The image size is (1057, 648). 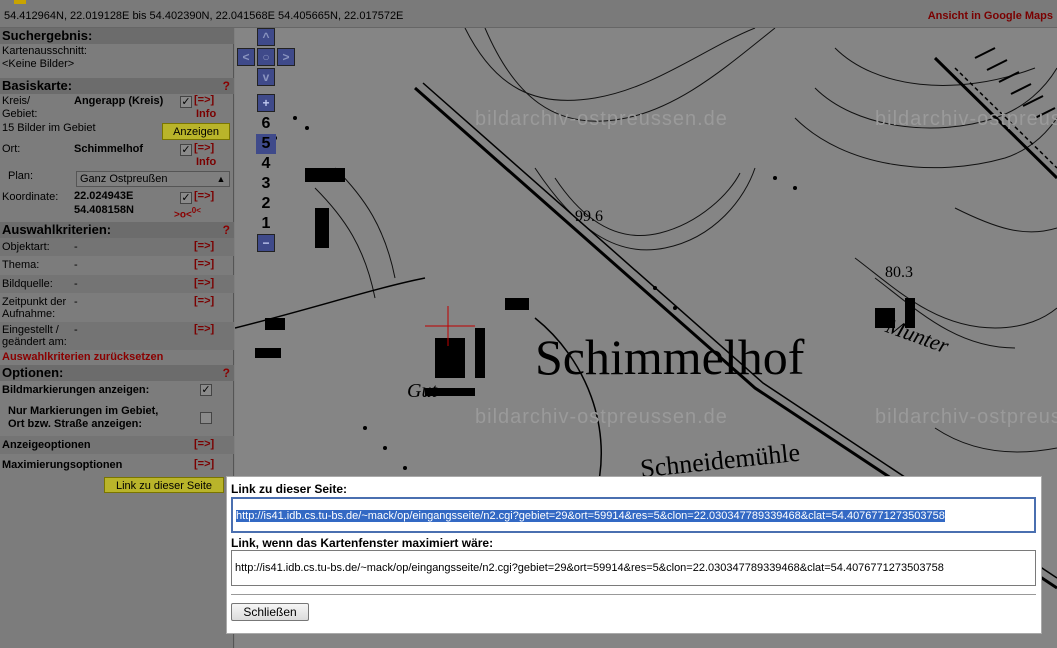 I want to click on ort-checkbox: ✓, so click(x=186, y=150).